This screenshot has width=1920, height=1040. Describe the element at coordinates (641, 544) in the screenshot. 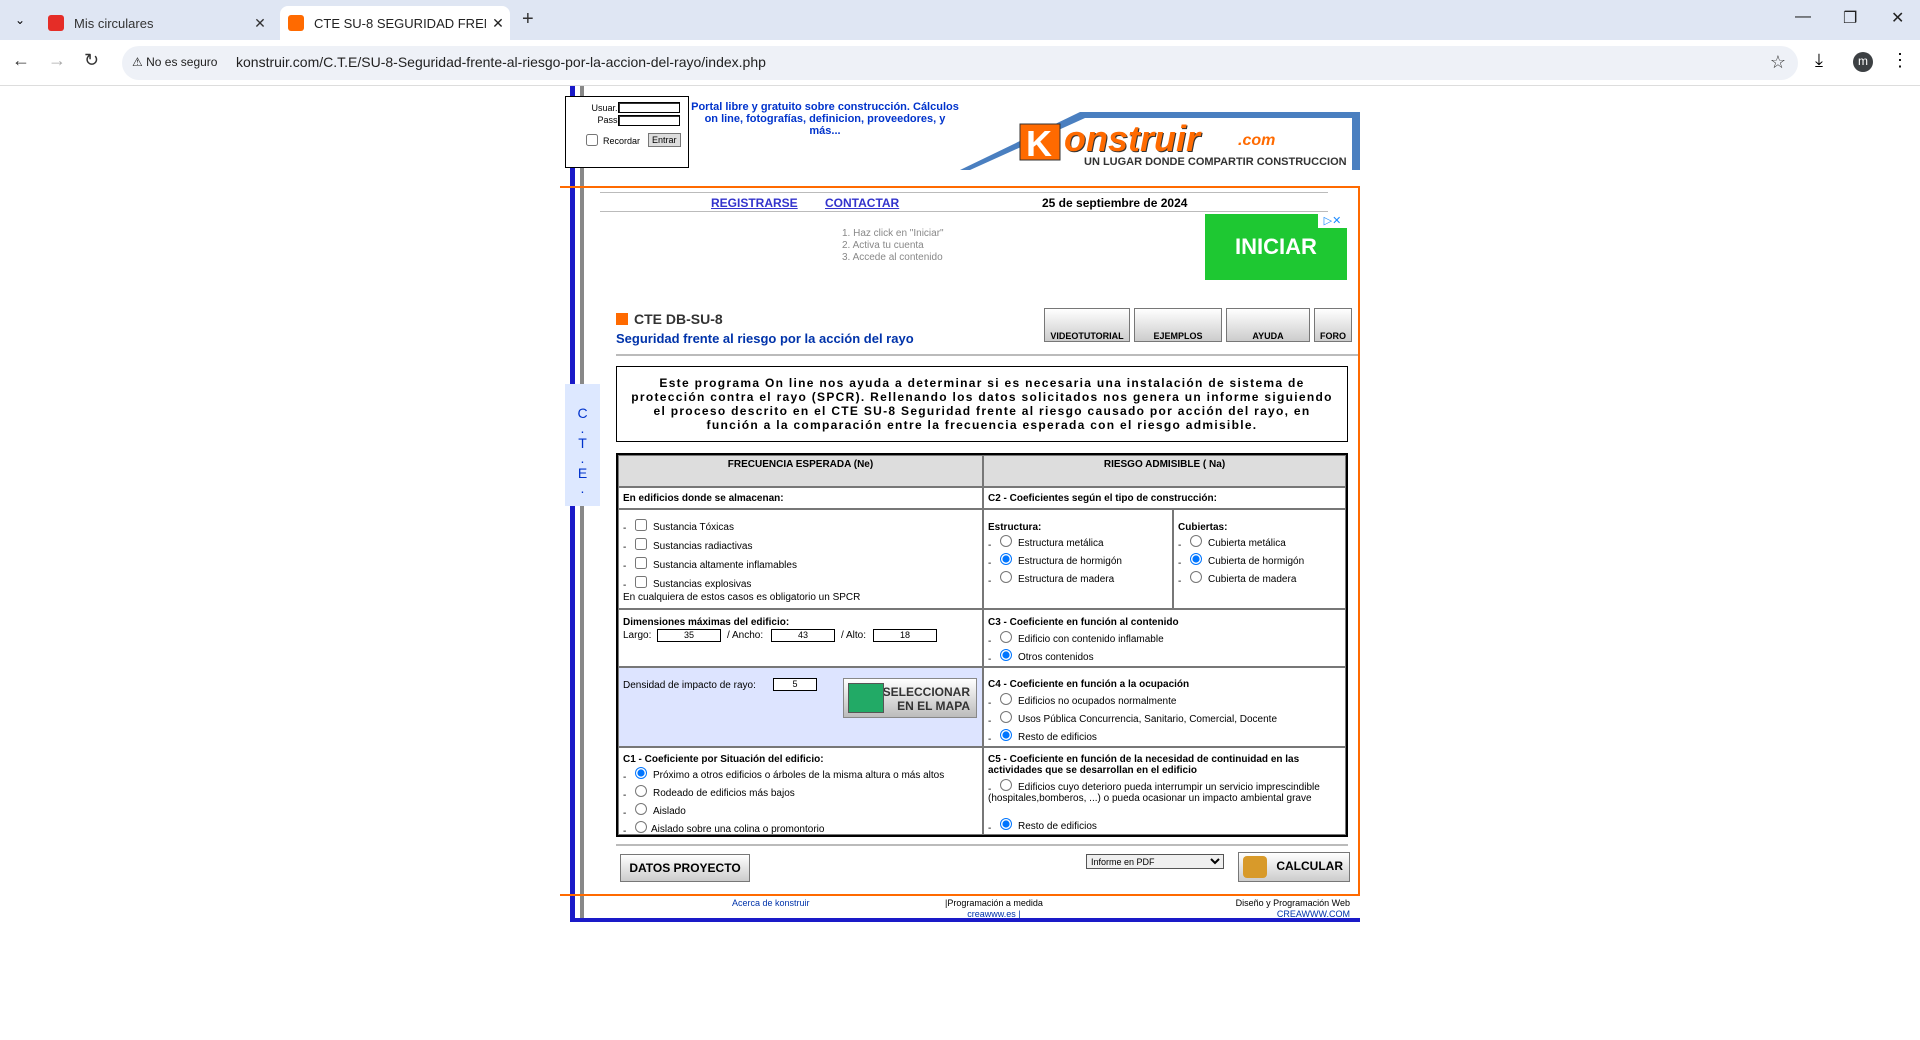

I see `radioactive-checkbox` at that location.